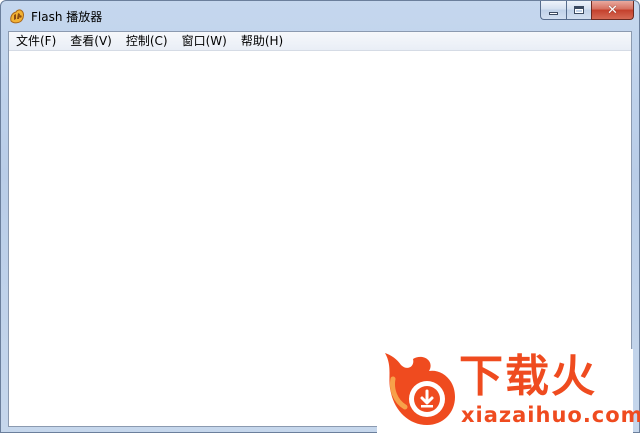 The width and height of the screenshot is (640, 433). Describe the element at coordinates (420, 389) in the screenshot. I see `flame-download-icon` at that location.